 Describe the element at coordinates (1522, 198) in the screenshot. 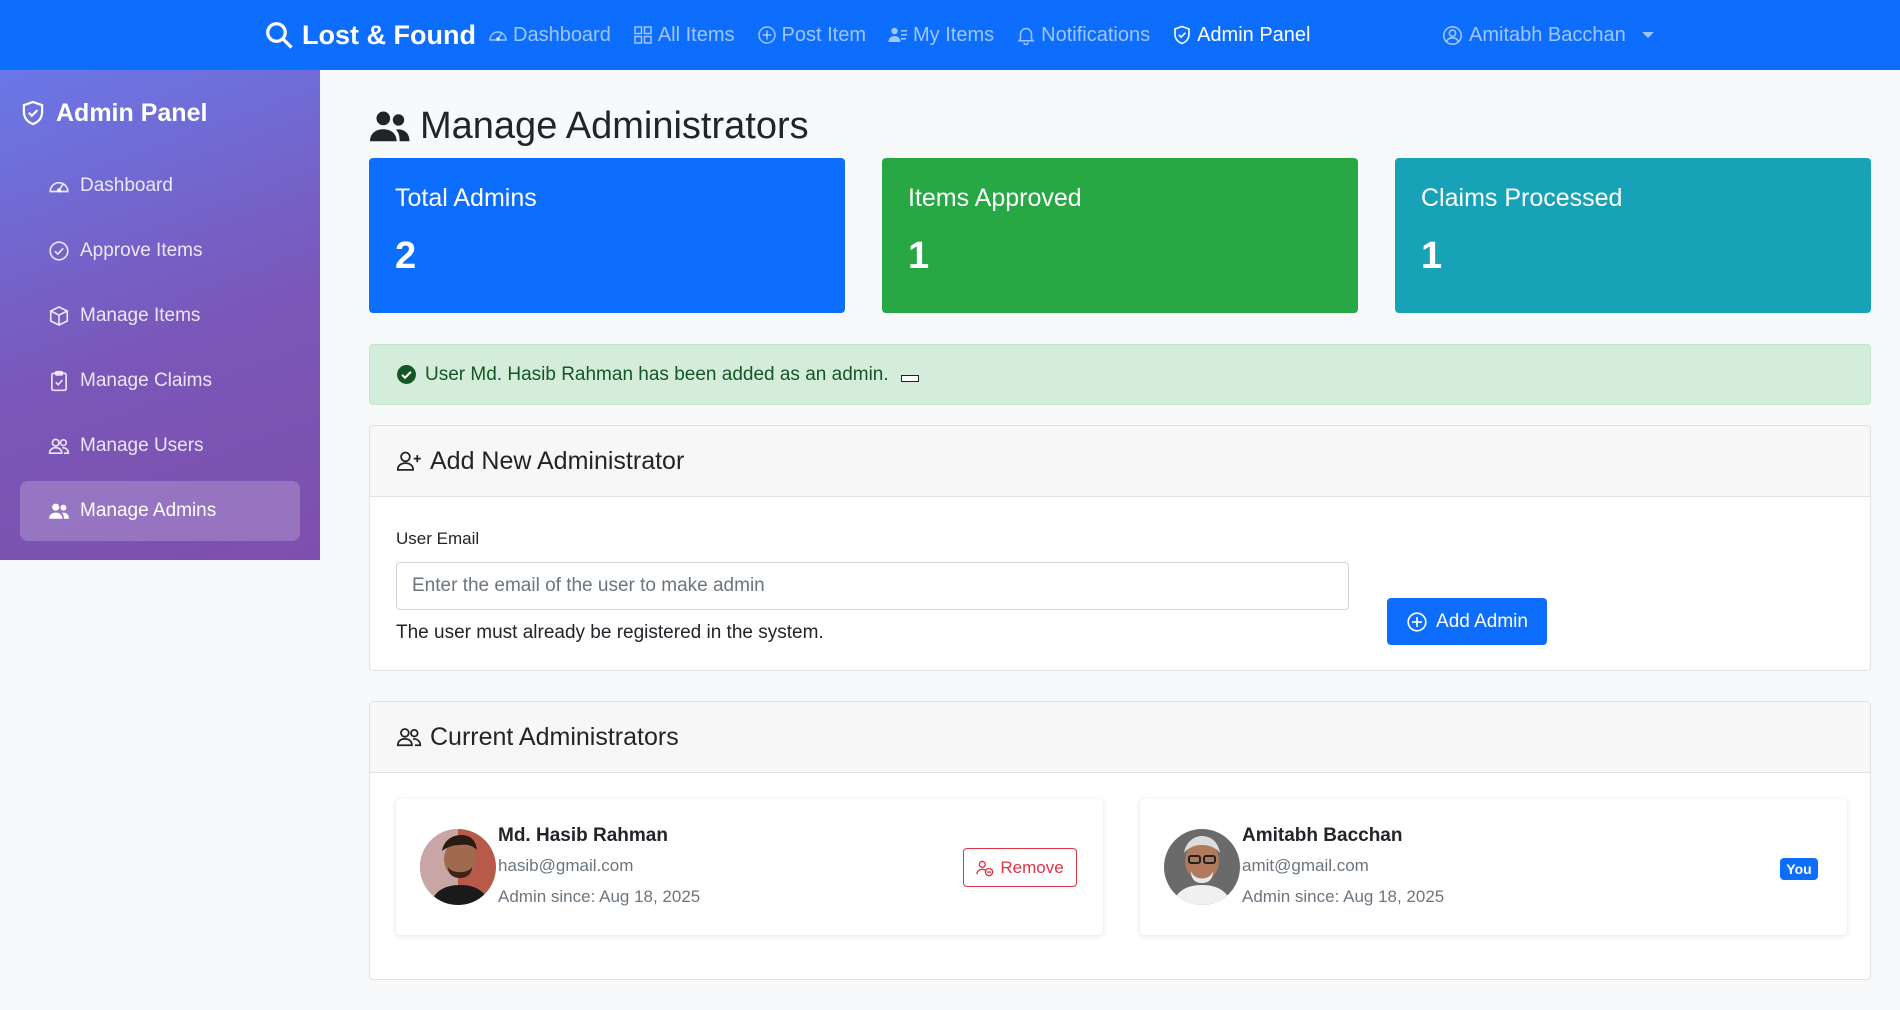

I see `stat-label: Claims Processed` at that location.